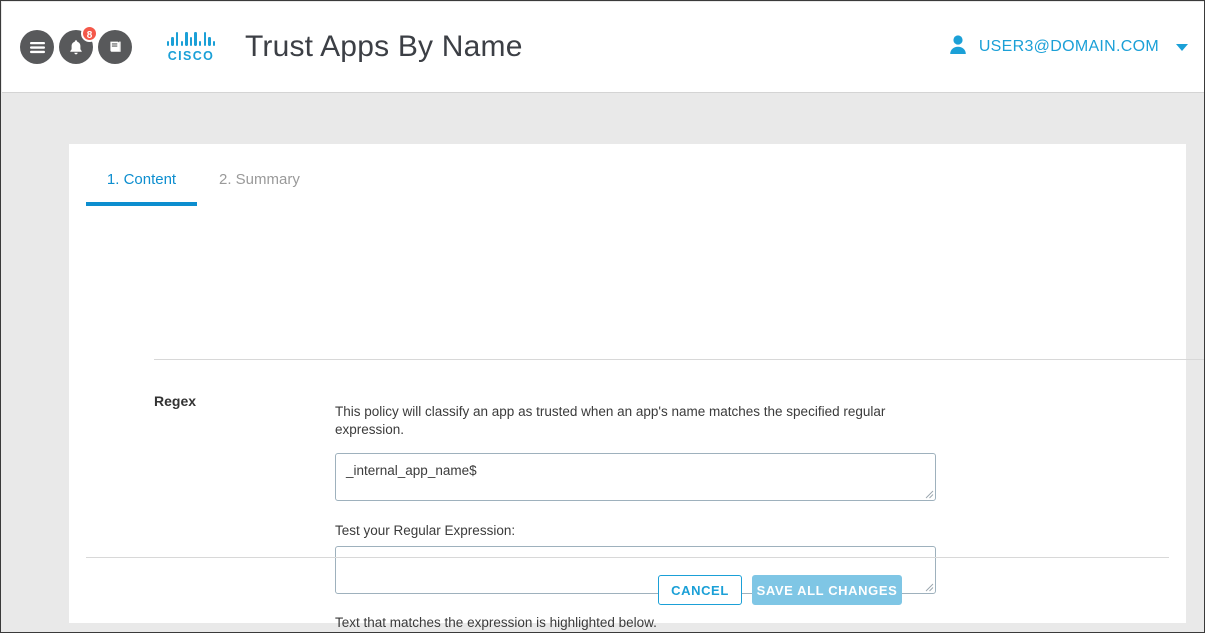 This screenshot has height=633, width=1205. I want to click on regex-input, so click(635, 477).